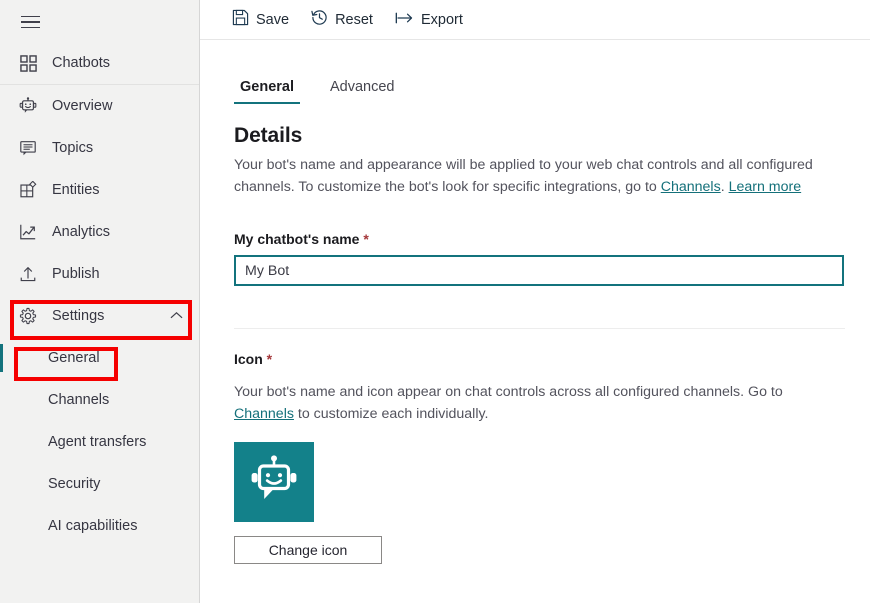 The height and width of the screenshot is (603, 870). Describe the element at coordinates (76, 190) in the screenshot. I see `sidebar-item-label: Entities` at that location.